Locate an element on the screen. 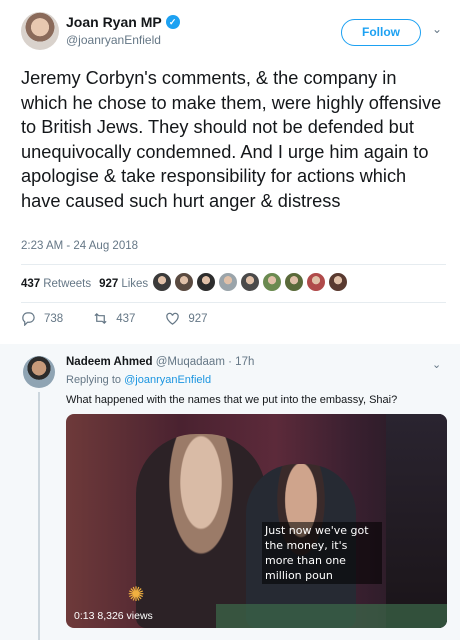  likes-count: 927 is located at coordinates (108, 284).